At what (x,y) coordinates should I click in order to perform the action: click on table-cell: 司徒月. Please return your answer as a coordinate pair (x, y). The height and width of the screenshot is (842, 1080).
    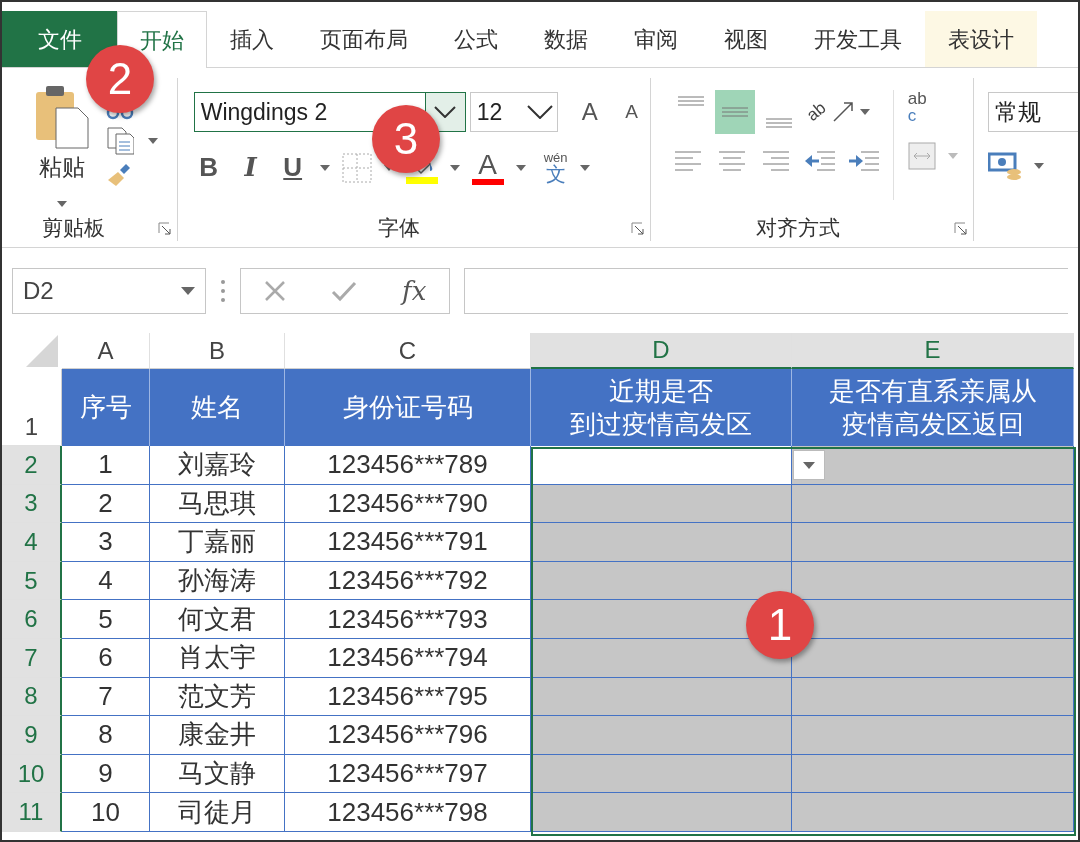
    Looking at the image, I should click on (217, 812).